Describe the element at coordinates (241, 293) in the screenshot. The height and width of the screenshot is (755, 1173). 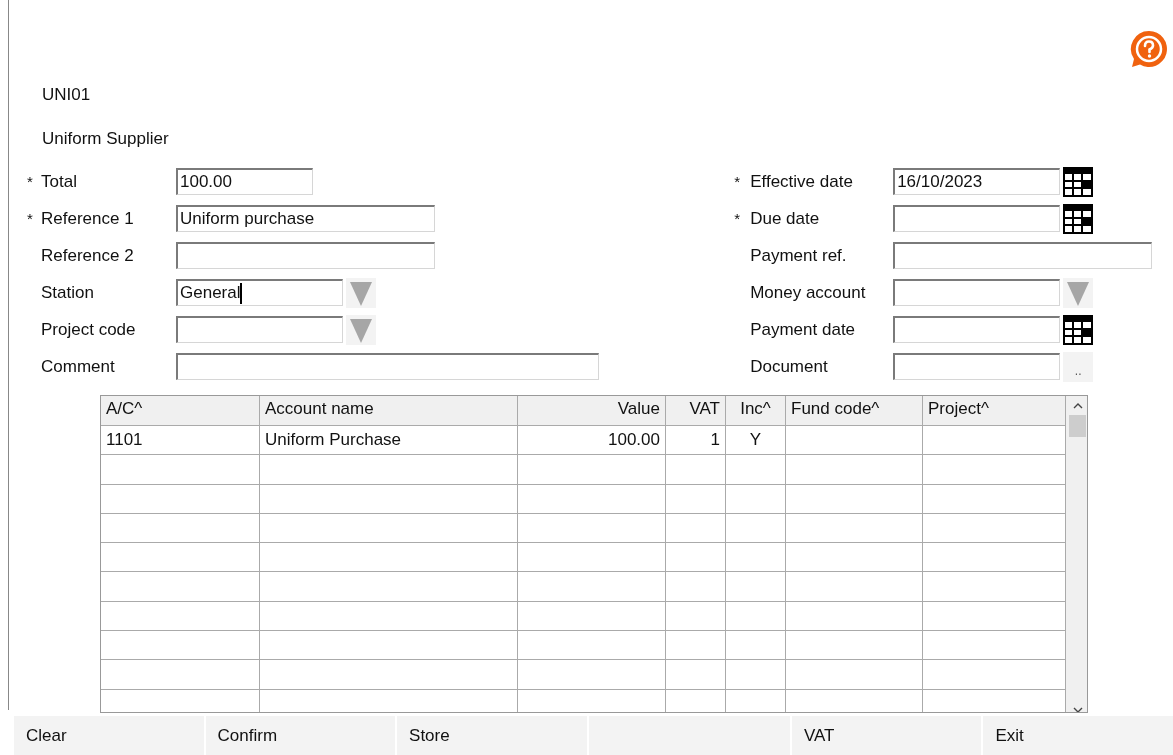
I see `text-cursor` at that location.